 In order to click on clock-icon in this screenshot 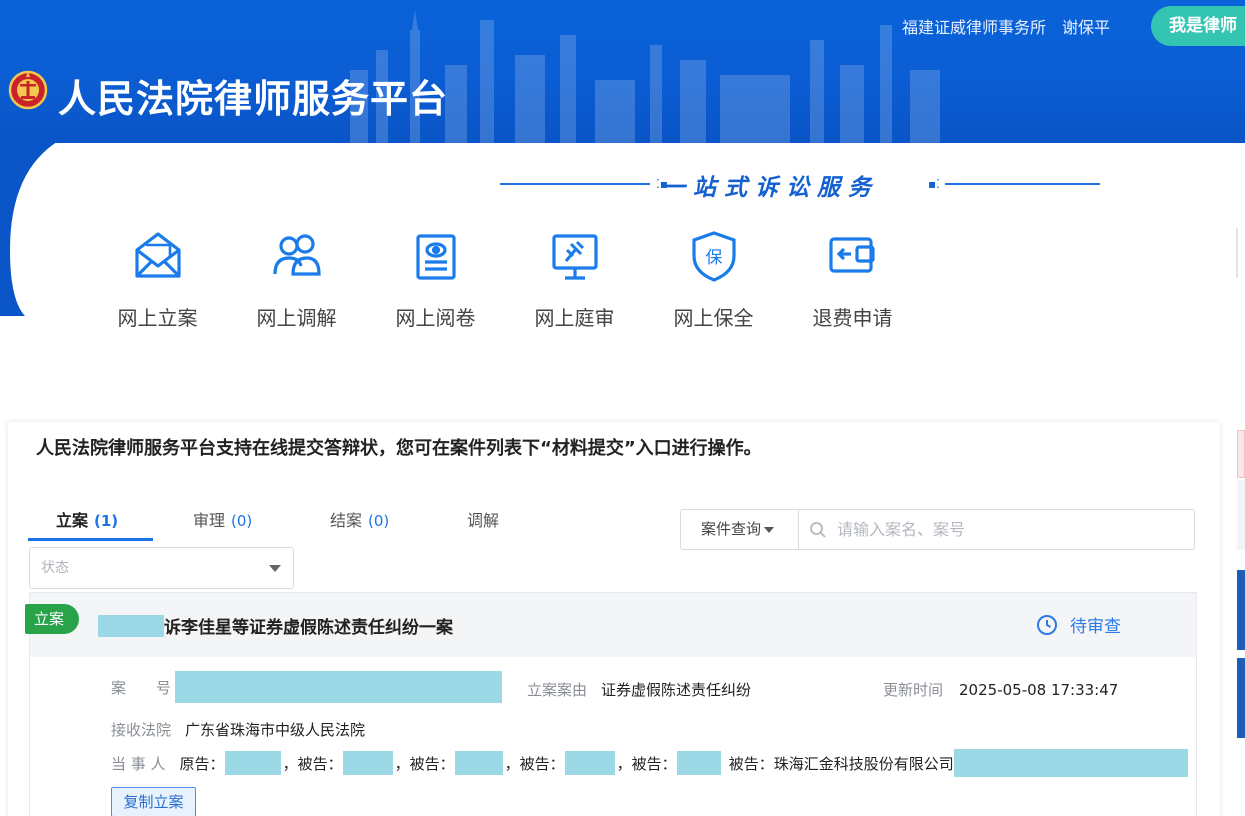, I will do `click(1047, 624)`.